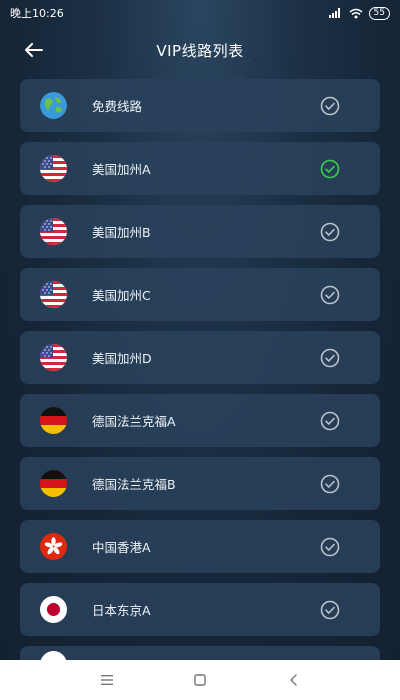  Describe the element at coordinates (200, 294) in the screenshot. I see `route-item: 美国加州C` at that location.